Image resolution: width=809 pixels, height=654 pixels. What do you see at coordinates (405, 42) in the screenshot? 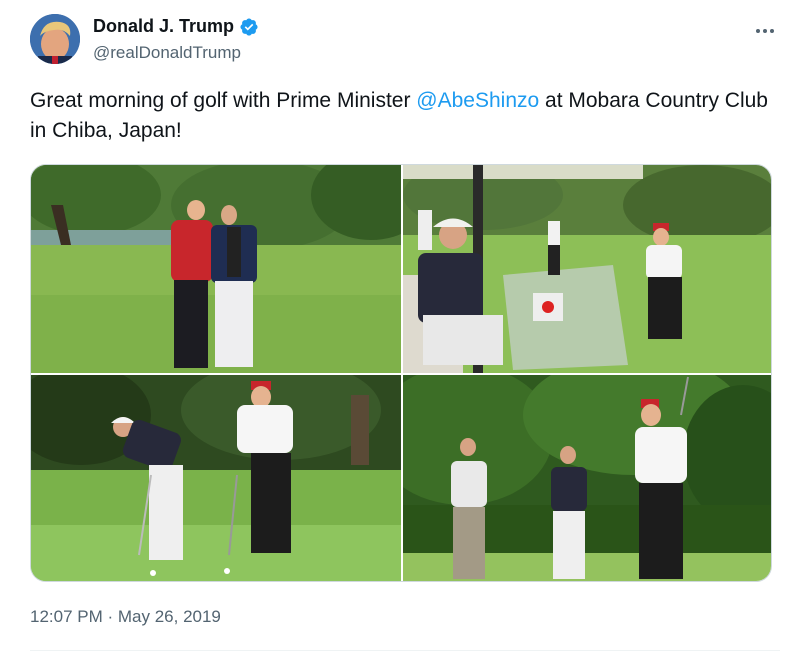
I see `tweet-header: Donald J. Trump @realDonaldTrump` at bounding box center [405, 42].